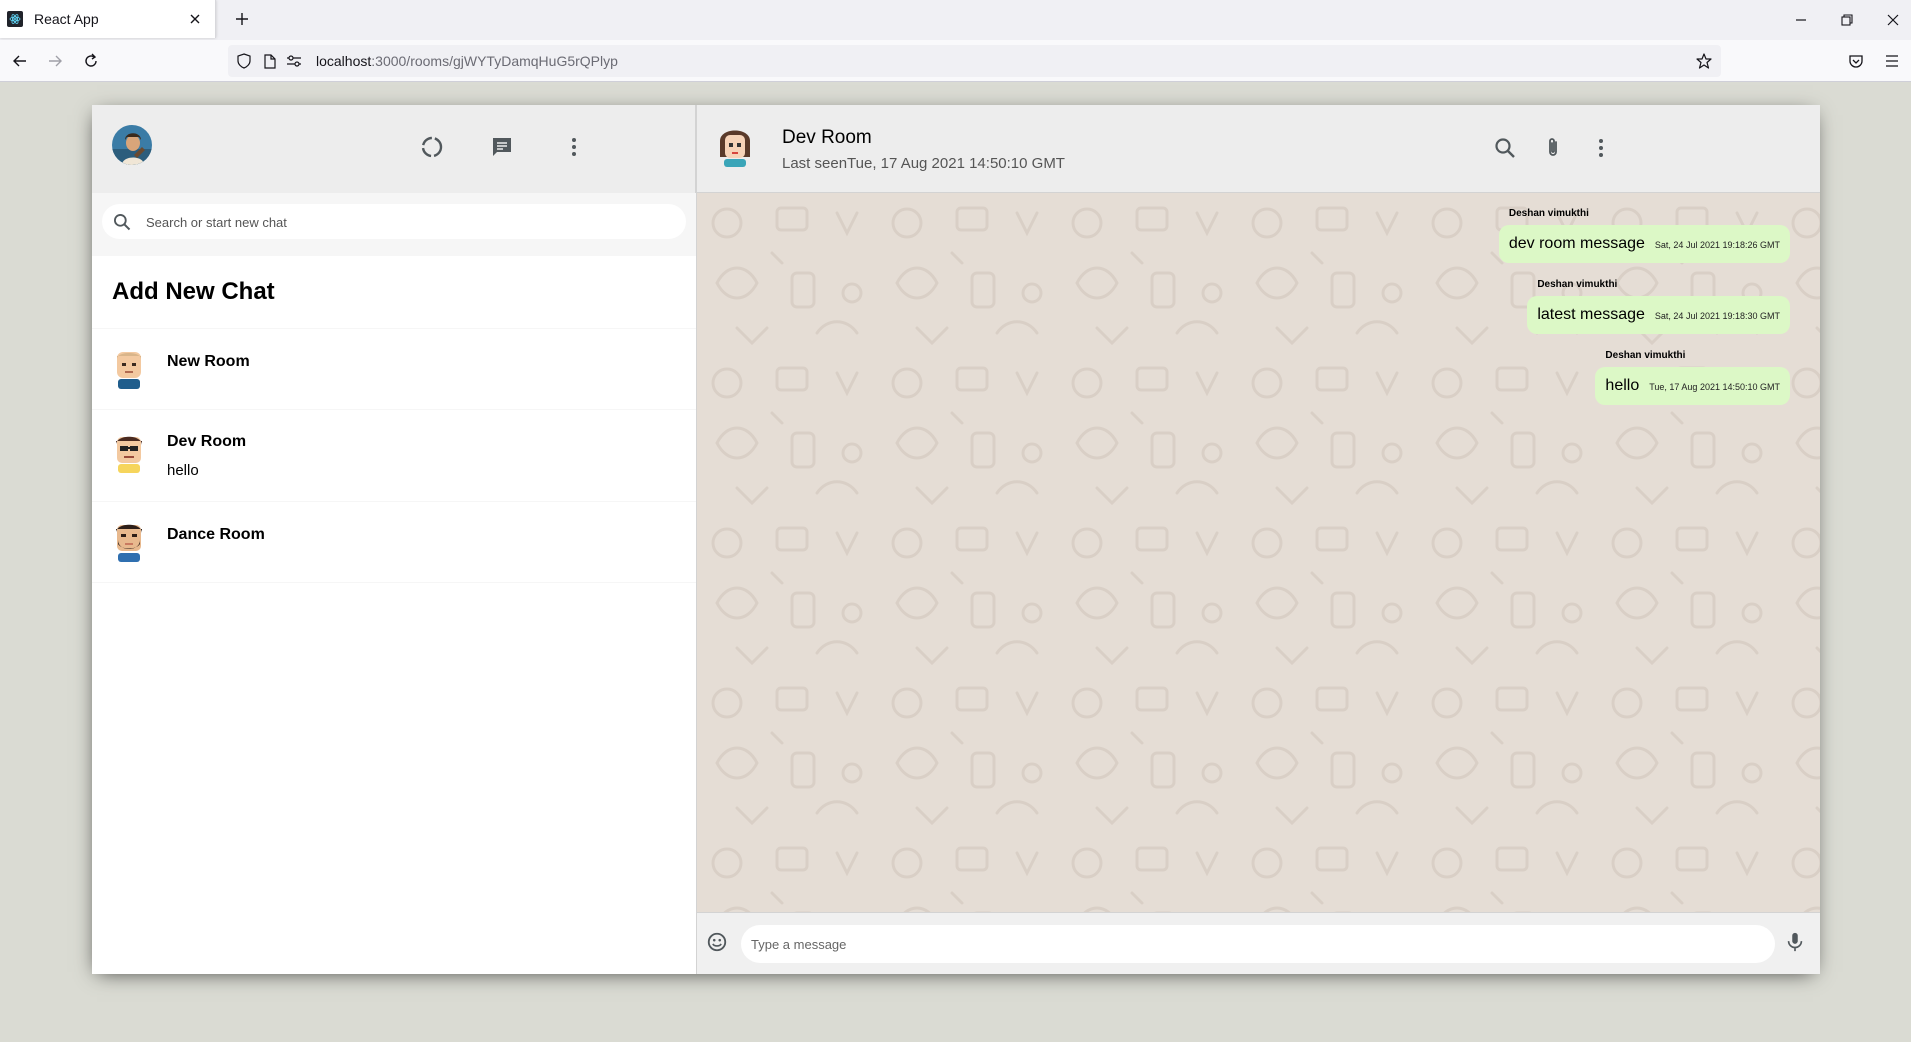 This screenshot has width=1911, height=1042. I want to click on voice-message-button, so click(1795, 944).